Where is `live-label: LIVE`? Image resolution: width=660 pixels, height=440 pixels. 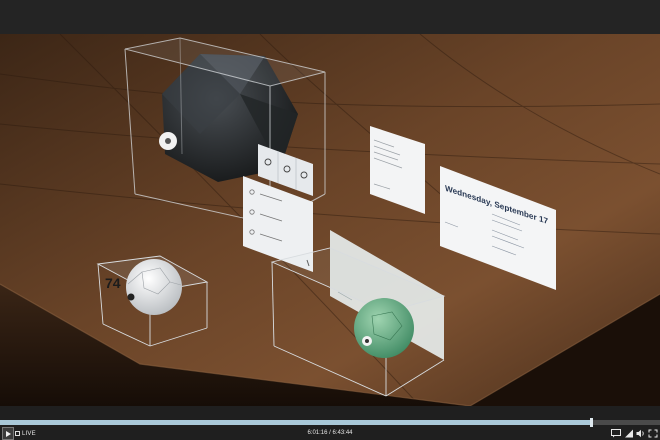 live-label: LIVE is located at coordinates (29, 433).